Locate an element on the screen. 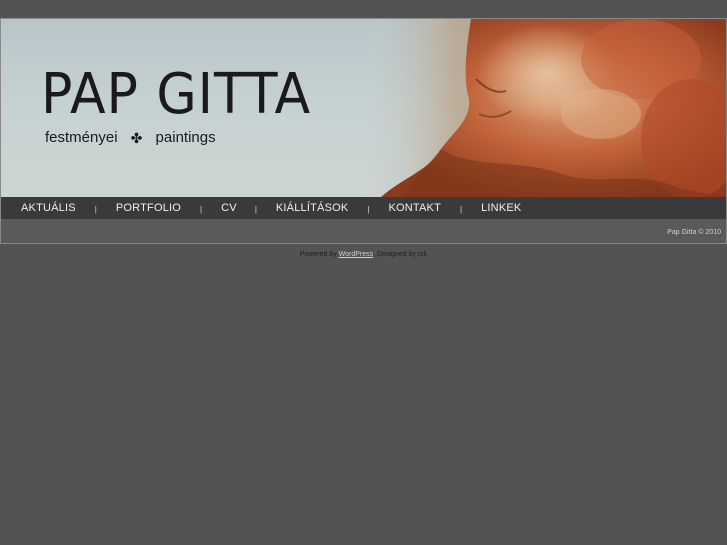 The width and height of the screenshot is (727, 545). quatrefoil-ornament-icon: ✤ is located at coordinates (136, 137).